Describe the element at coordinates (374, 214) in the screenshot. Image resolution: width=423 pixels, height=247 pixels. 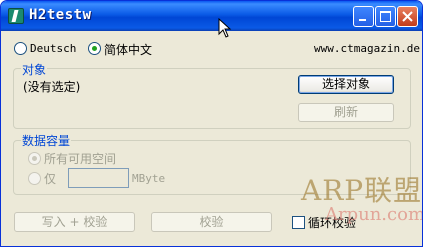
I see `watermark-url: Arpun.com` at that location.